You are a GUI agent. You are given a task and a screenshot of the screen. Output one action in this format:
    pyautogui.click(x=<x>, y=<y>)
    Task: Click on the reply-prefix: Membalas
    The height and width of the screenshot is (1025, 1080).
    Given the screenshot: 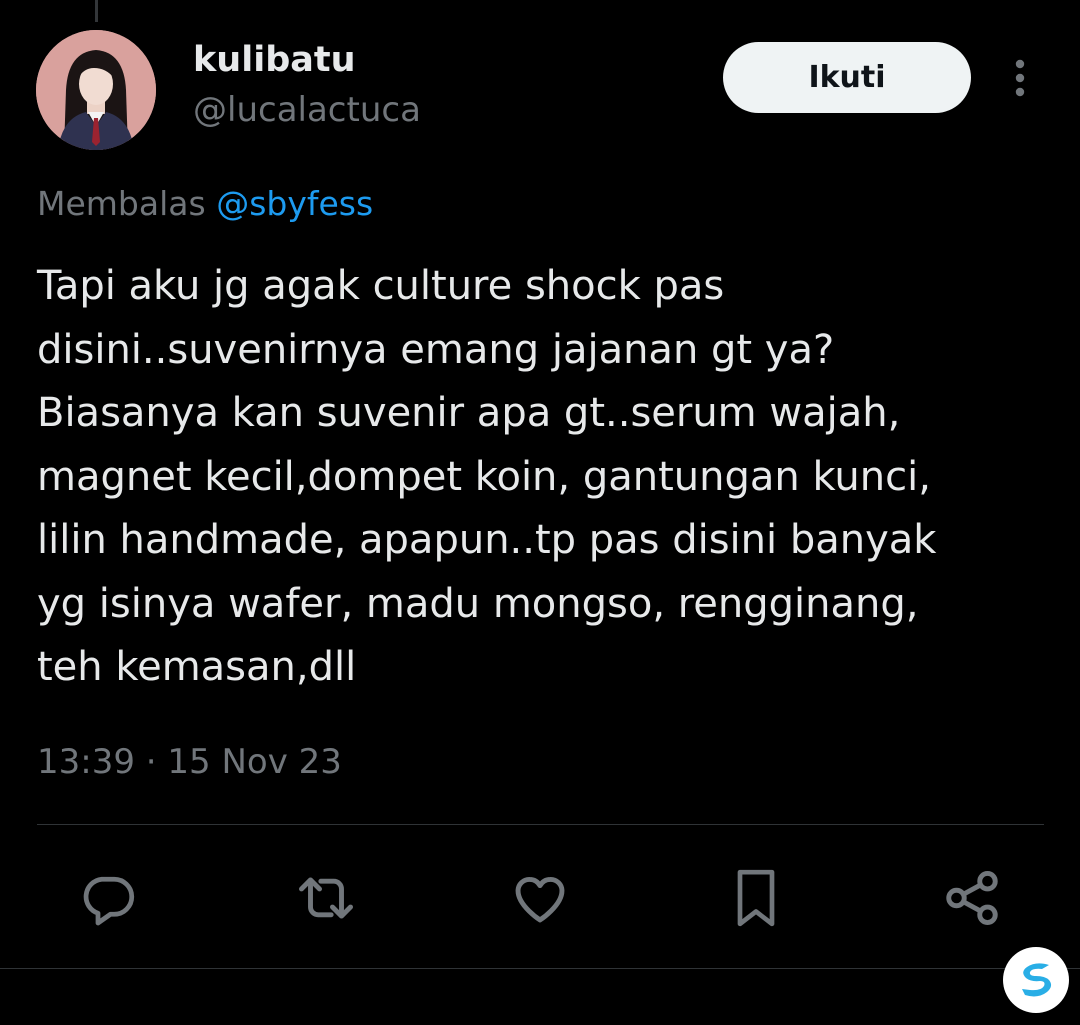 What is the action you would take?
    pyautogui.click(x=121, y=203)
    